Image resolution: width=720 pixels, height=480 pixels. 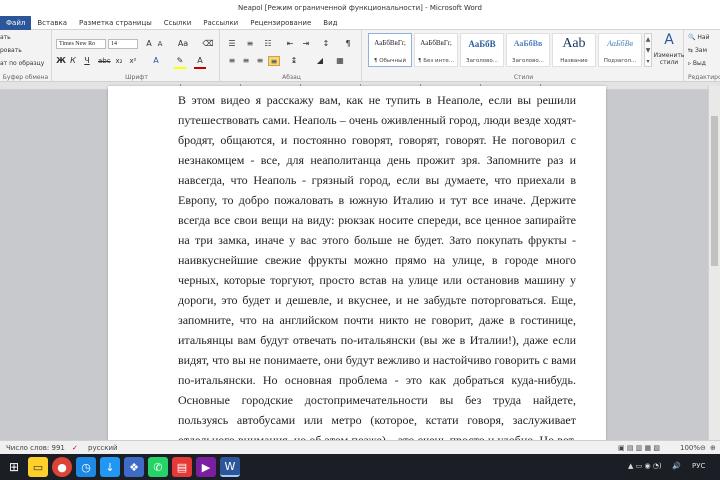 I want to click on grow-font-icon: A, so click(x=149, y=44).